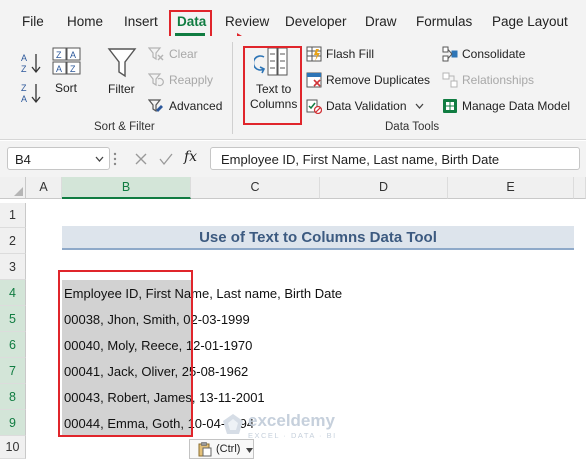 Image resolution: width=586 pixels, height=459 pixels. Describe the element at coordinates (13, 397) in the screenshot. I see `row-header-8: 8` at that location.